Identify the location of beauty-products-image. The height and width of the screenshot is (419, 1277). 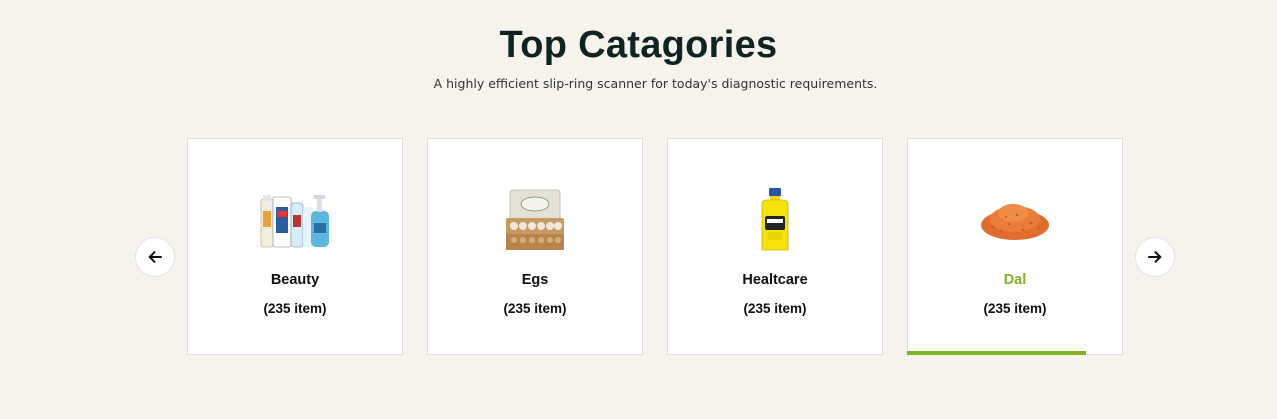
(295, 220).